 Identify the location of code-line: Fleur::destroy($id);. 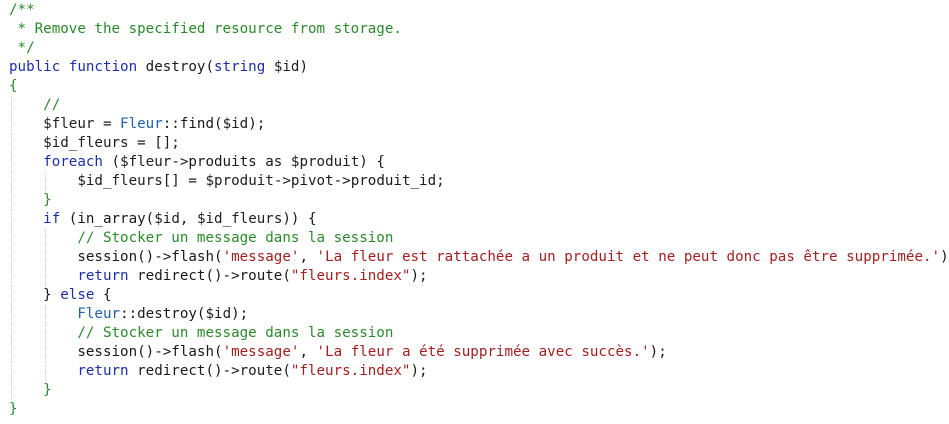
(479, 314).